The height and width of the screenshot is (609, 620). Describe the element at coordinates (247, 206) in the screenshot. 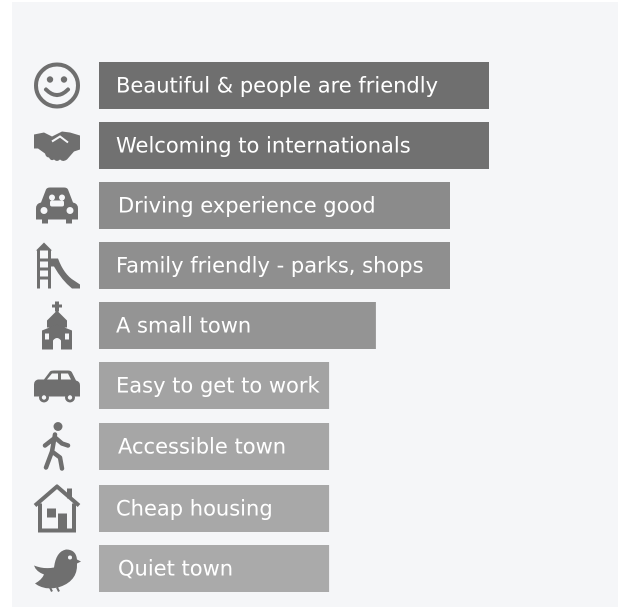

I see `bar-label: Driving experience good` at that location.